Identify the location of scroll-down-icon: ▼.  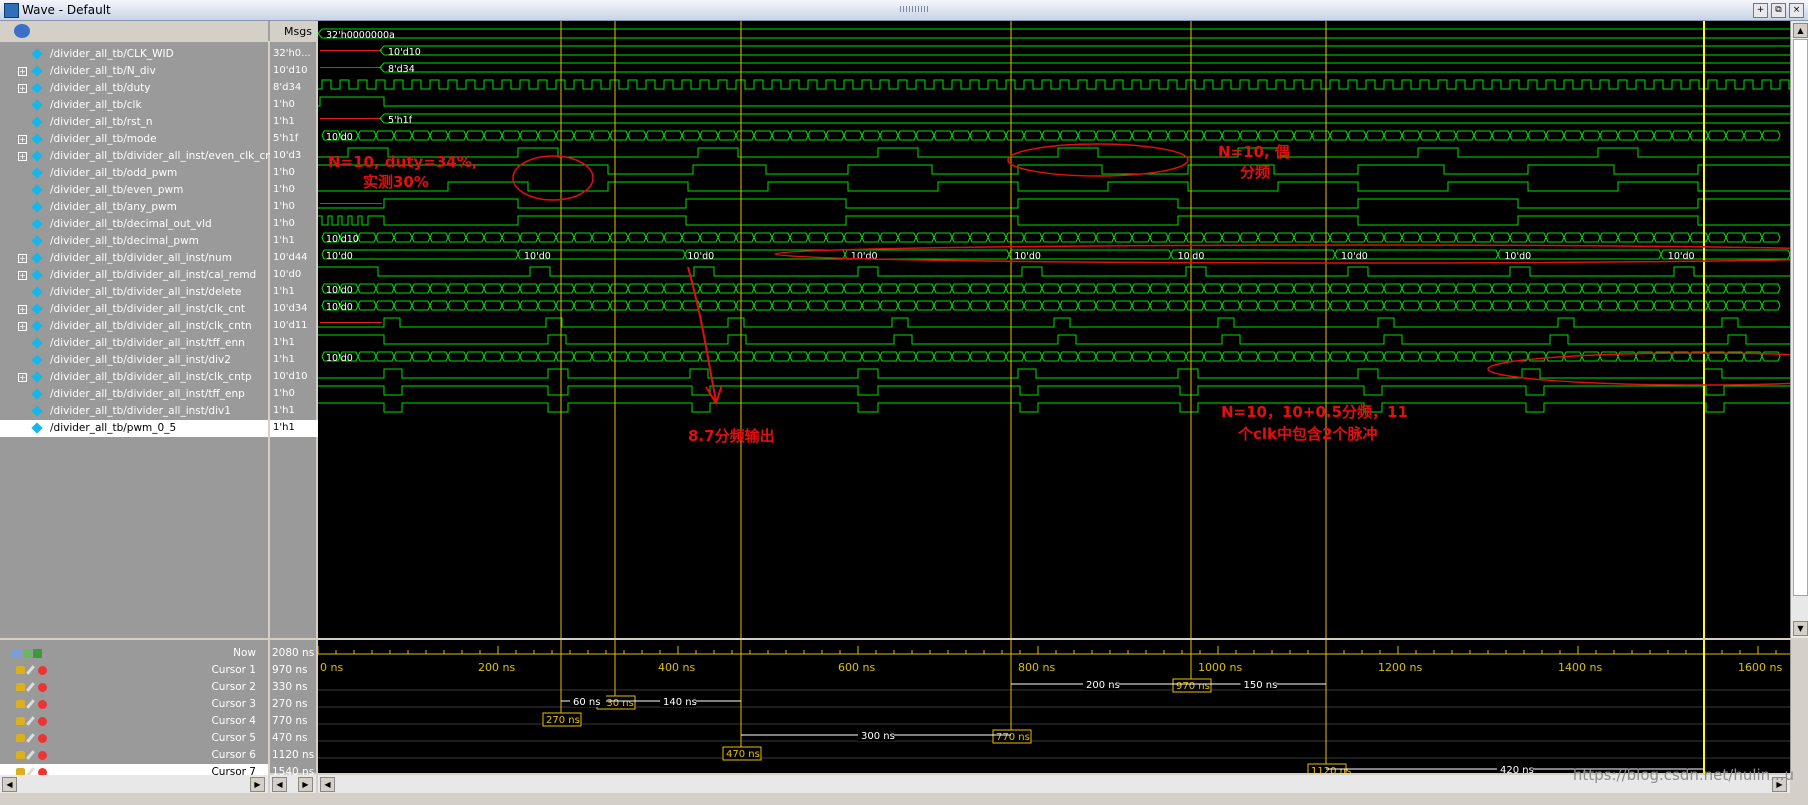
(1800, 628).